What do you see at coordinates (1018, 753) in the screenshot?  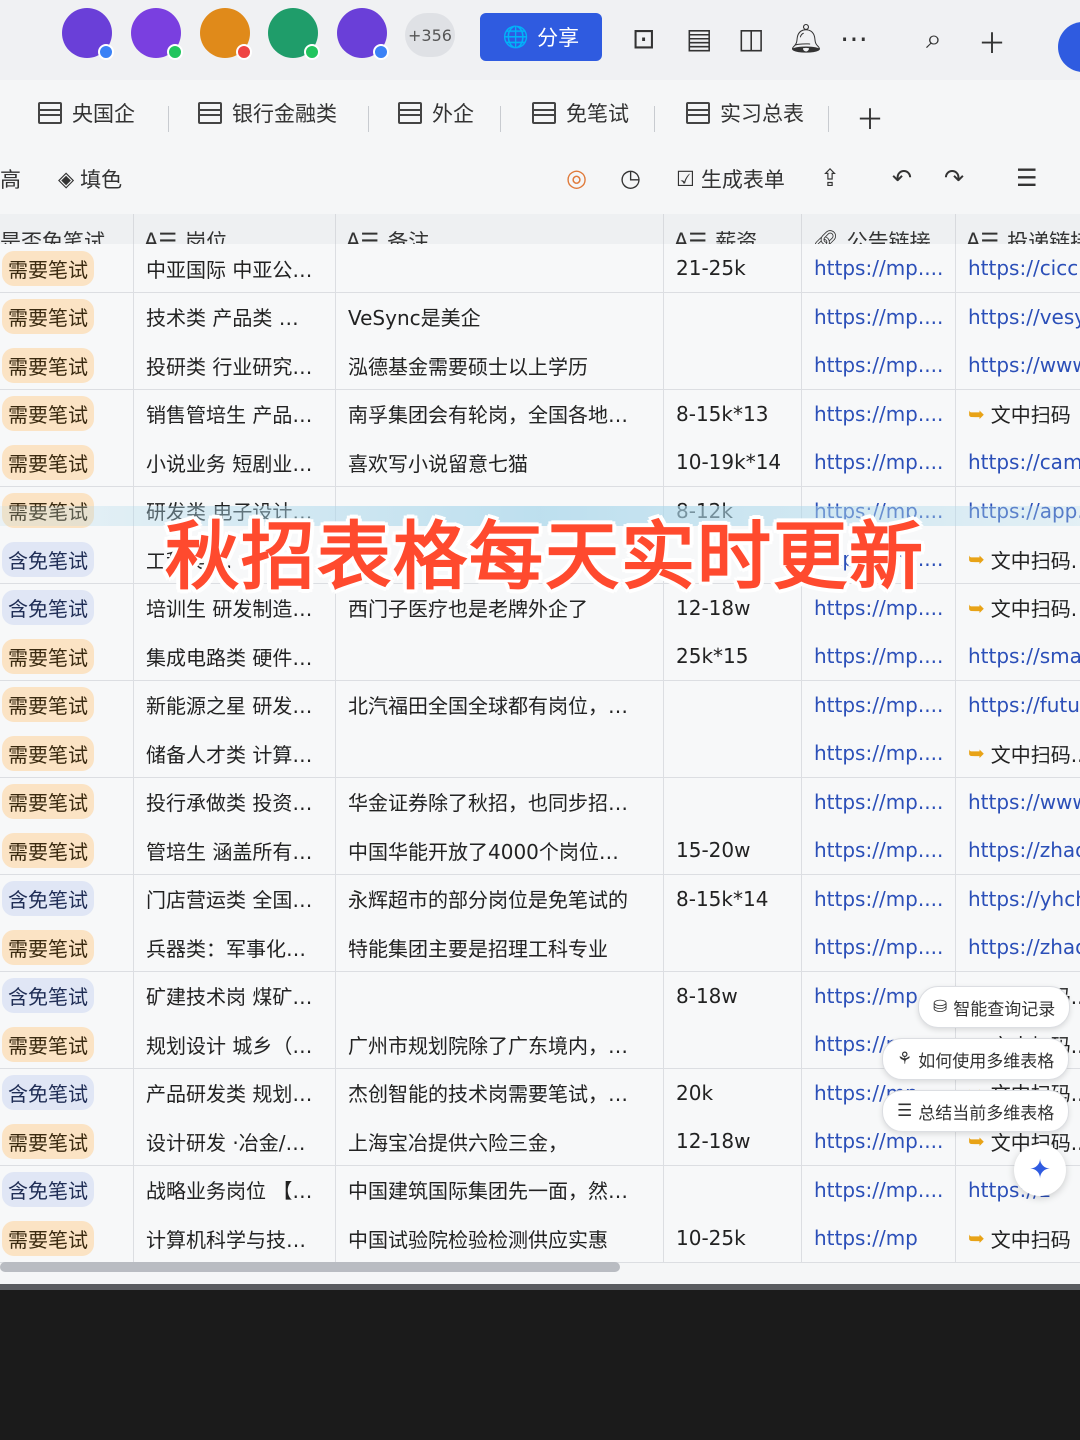 I see `cell-apply: ➥文中扫码..` at bounding box center [1018, 753].